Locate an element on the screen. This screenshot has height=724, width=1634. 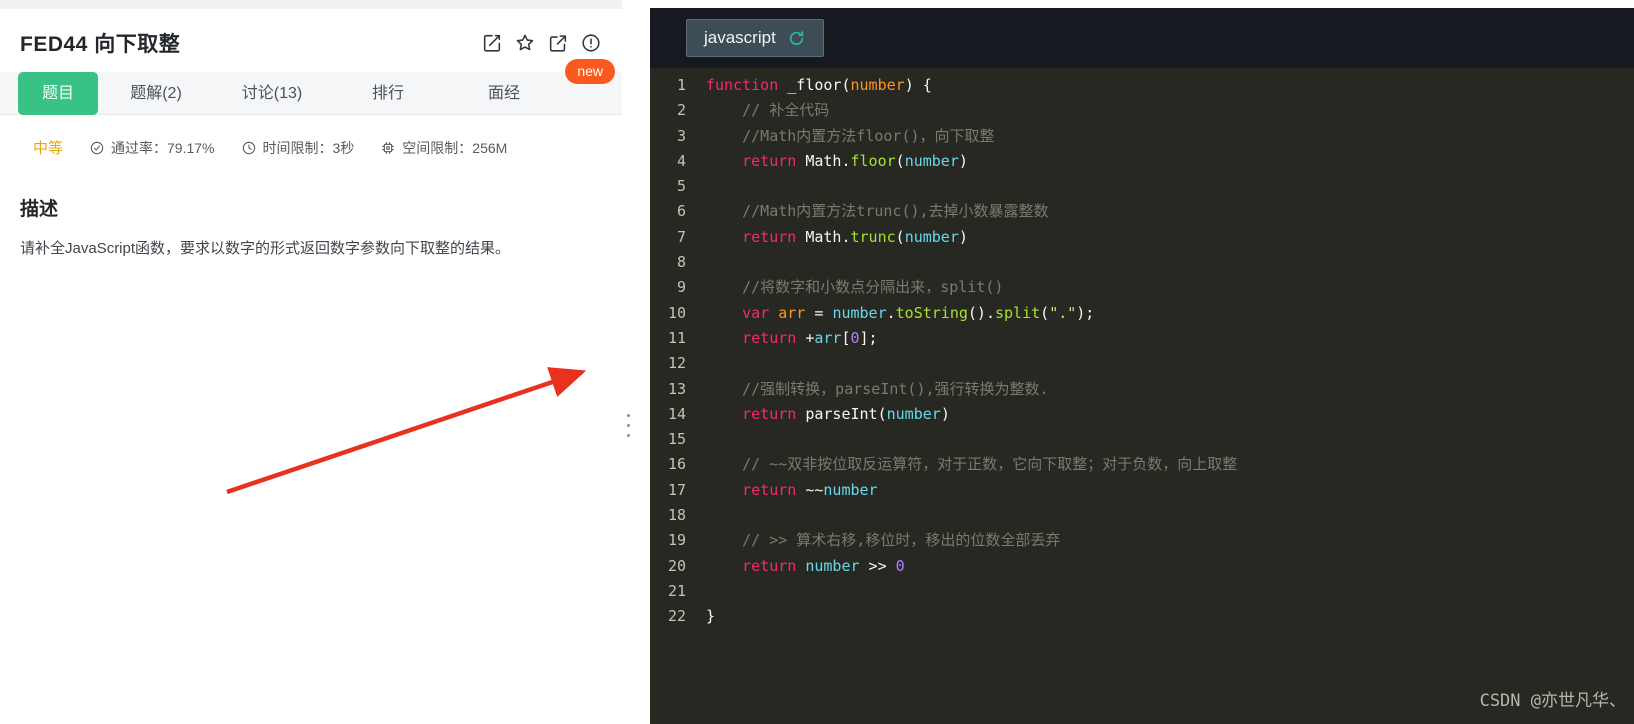
code-line: 8 is located at coordinates (1142, 262).